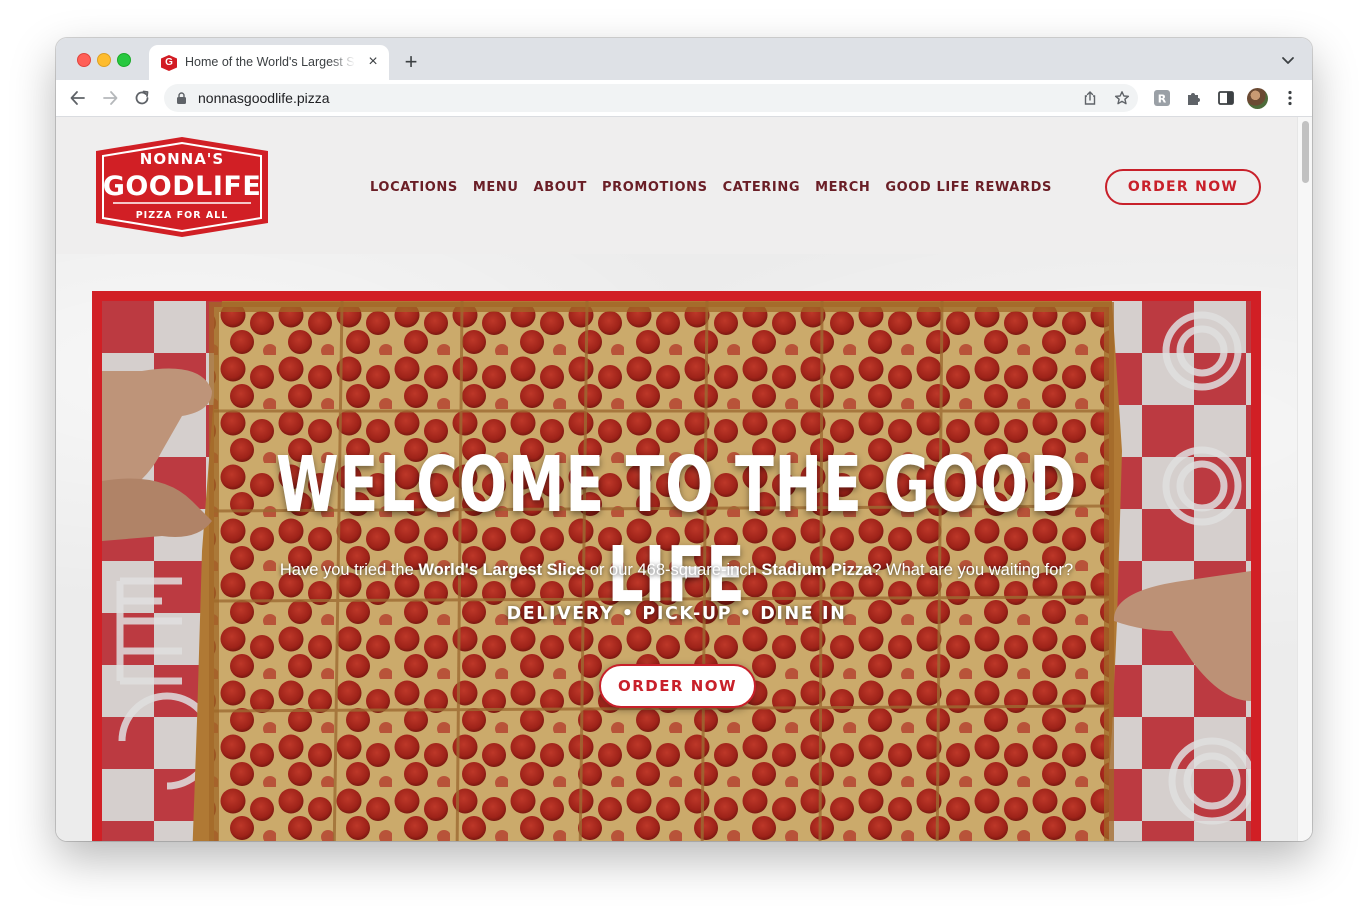 This screenshot has width=1368, height=916. I want to click on nav-menu: MENU, so click(496, 187).